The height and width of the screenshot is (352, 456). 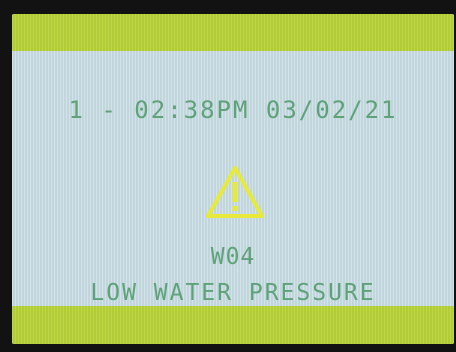 What do you see at coordinates (233, 257) in the screenshot?
I see `warning-code: W04` at bounding box center [233, 257].